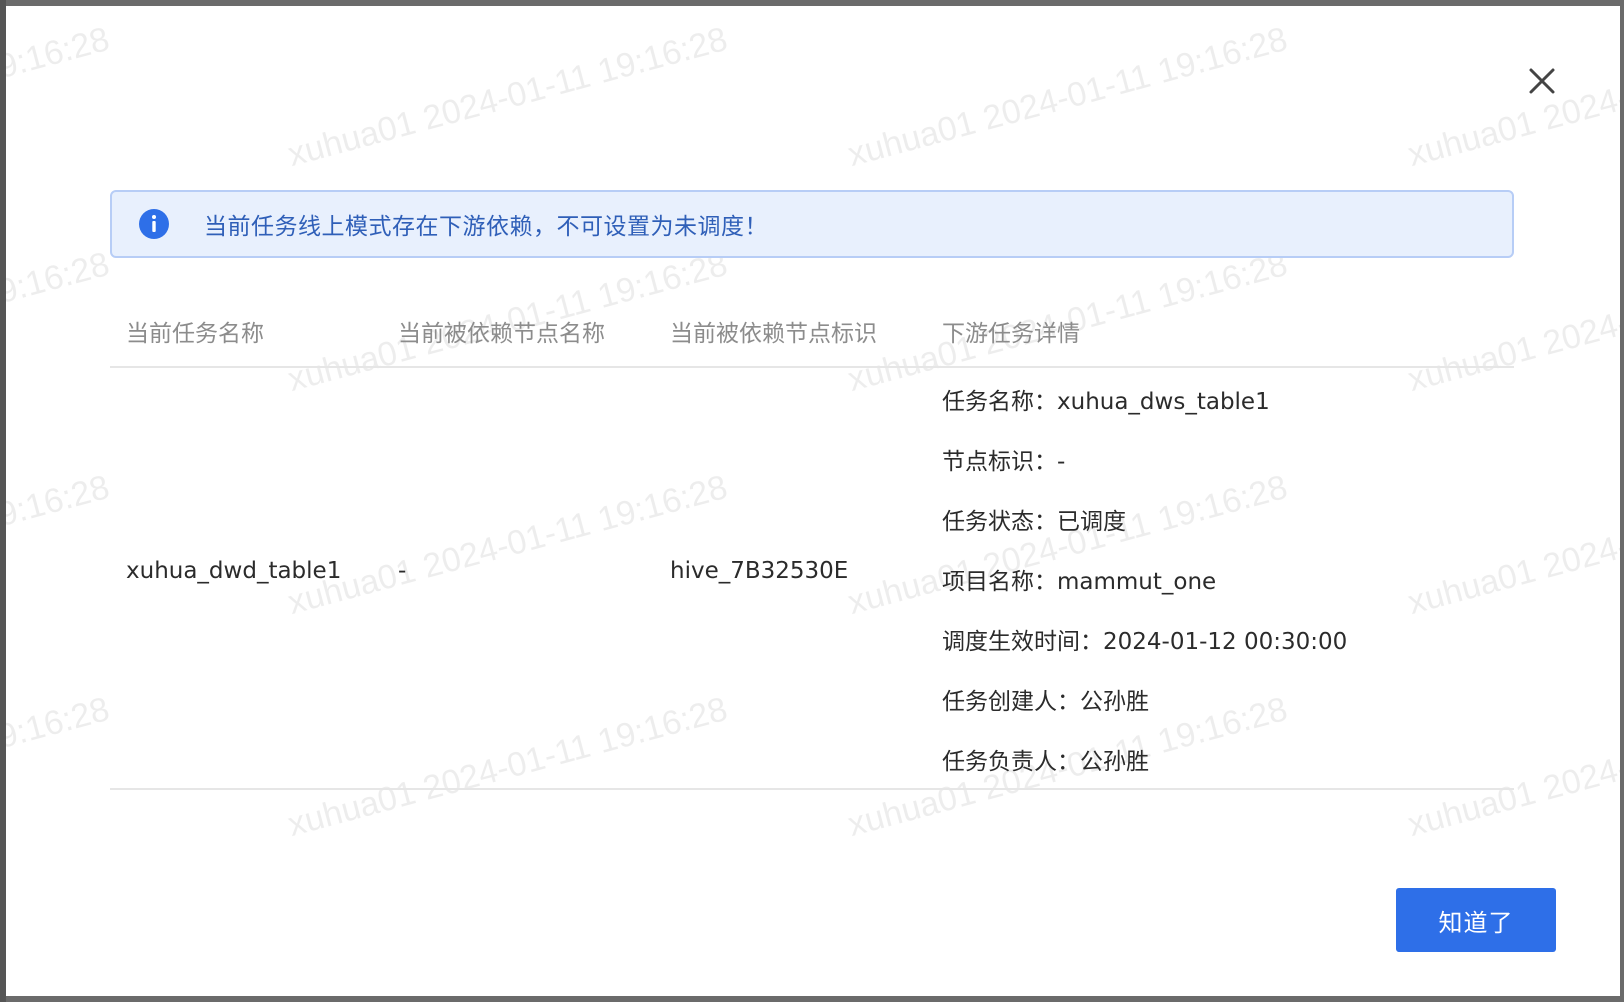 The image size is (1624, 1002). I want to click on cell-task-name: xuhua_dwd_table1, so click(234, 571).